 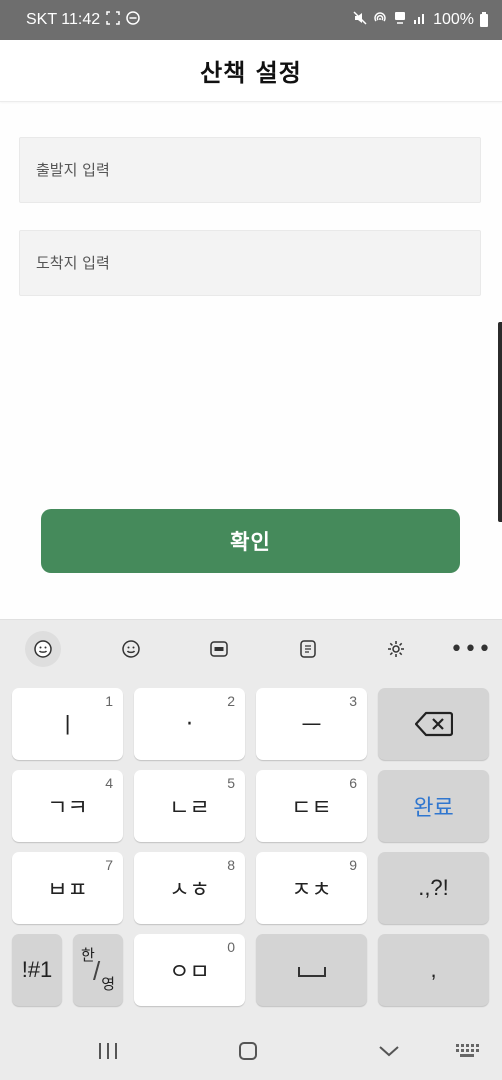 What do you see at coordinates (467, 1051) in the screenshot?
I see `keyboard-switch-icon` at bounding box center [467, 1051].